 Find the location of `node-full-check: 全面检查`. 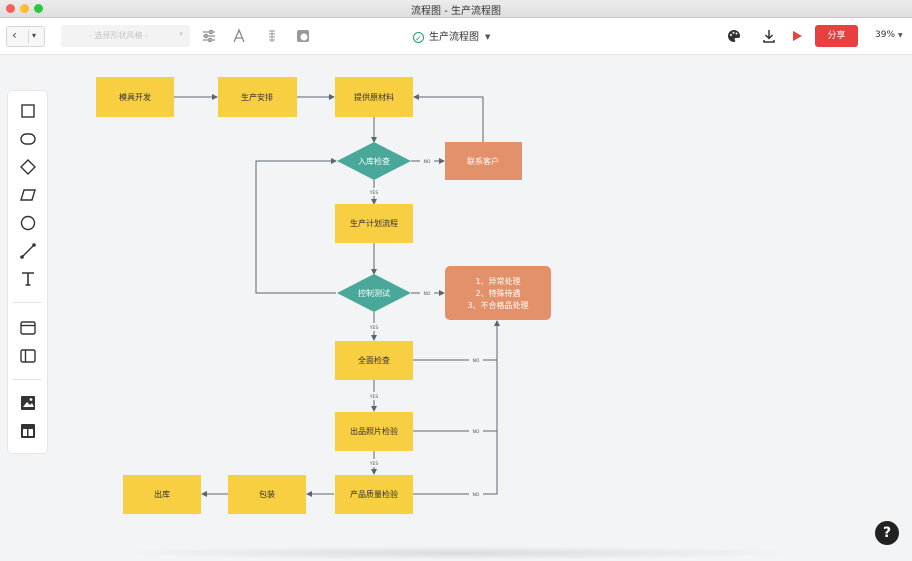

node-full-check: 全面检查 is located at coordinates (374, 360).